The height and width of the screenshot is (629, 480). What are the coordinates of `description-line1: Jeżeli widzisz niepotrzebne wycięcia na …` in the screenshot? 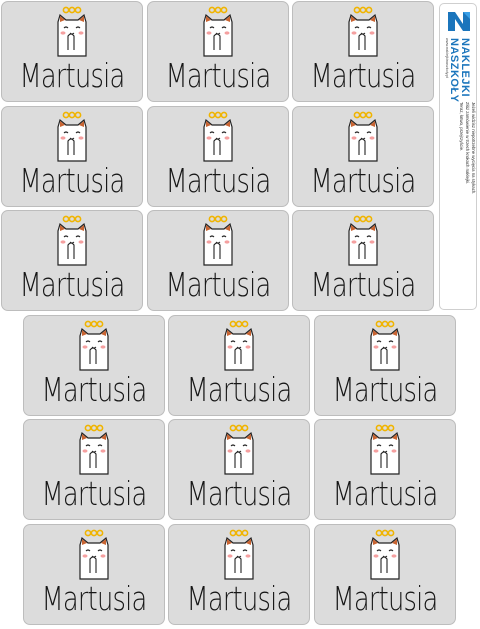 It's located at (473, 148).